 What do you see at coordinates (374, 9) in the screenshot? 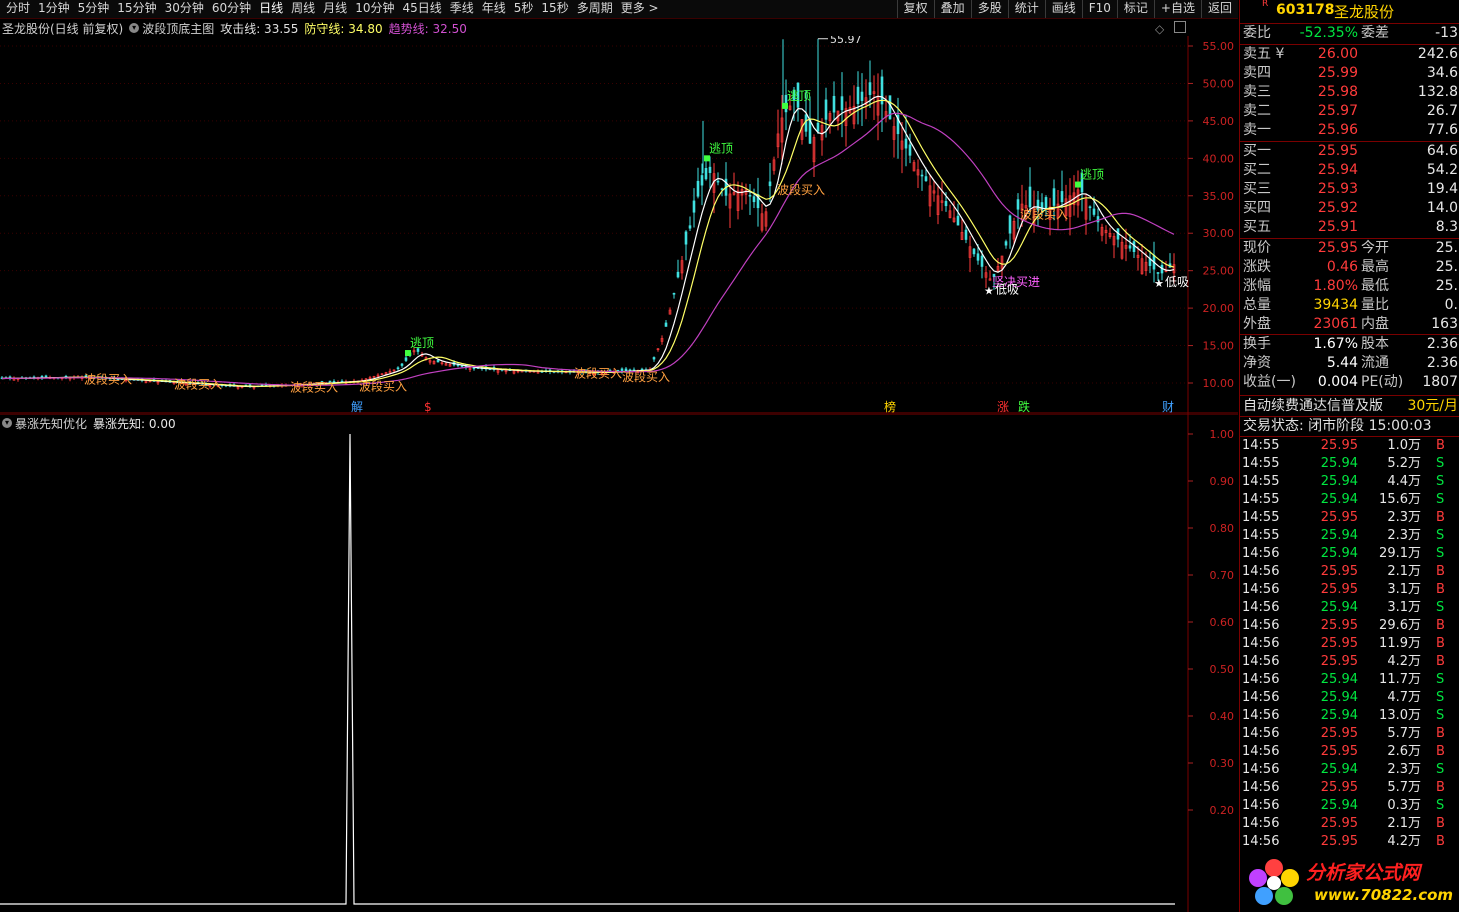
I see `period-tab-9: 10分钟` at bounding box center [374, 9].